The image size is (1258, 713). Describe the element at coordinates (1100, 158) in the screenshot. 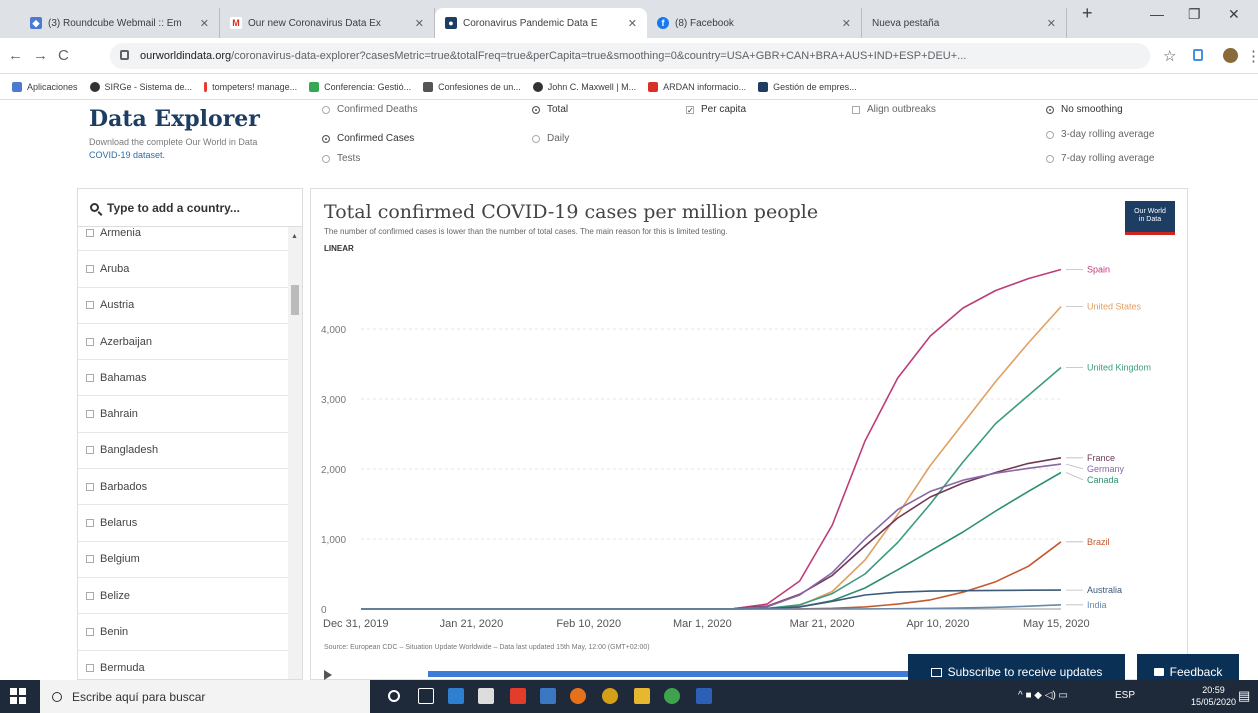

I see `option-7day-average: 7-day rolling average` at that location.